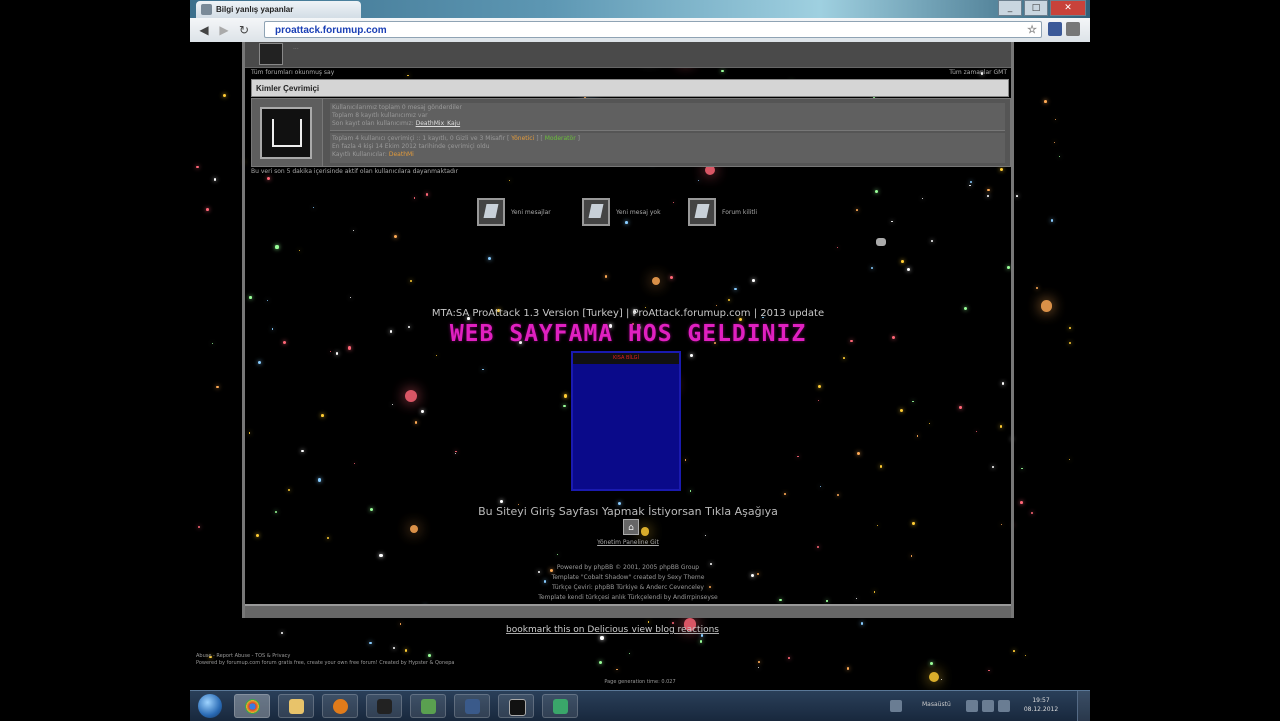  Describe the element at coordinates (340, 706) in the screenshot. I see `taskbar-media` at that location.